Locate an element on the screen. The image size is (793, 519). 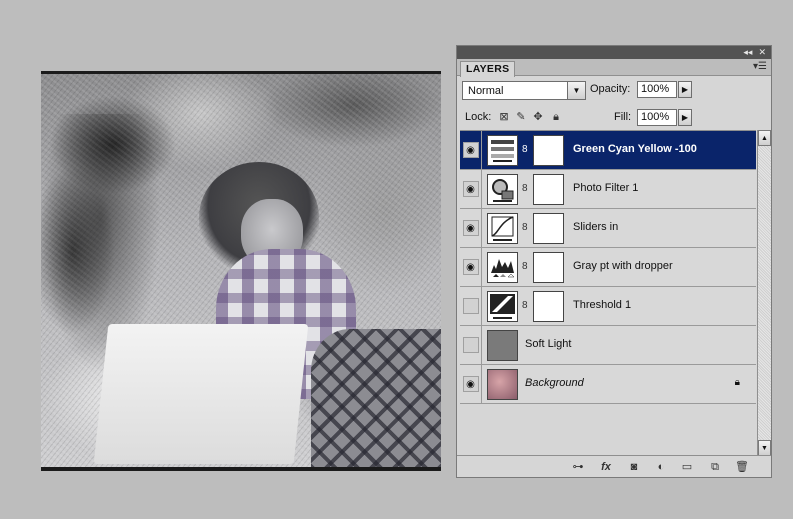
color-balance-icon is located at coordinates (502, 150).